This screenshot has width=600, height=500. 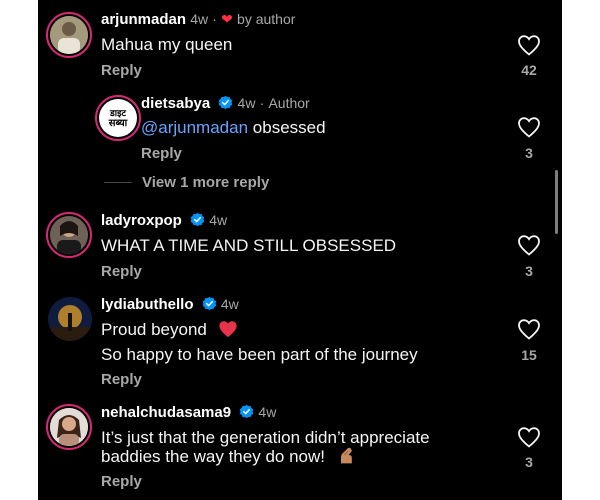 I want to click on like-count: 15, so click(x=529, y=355).